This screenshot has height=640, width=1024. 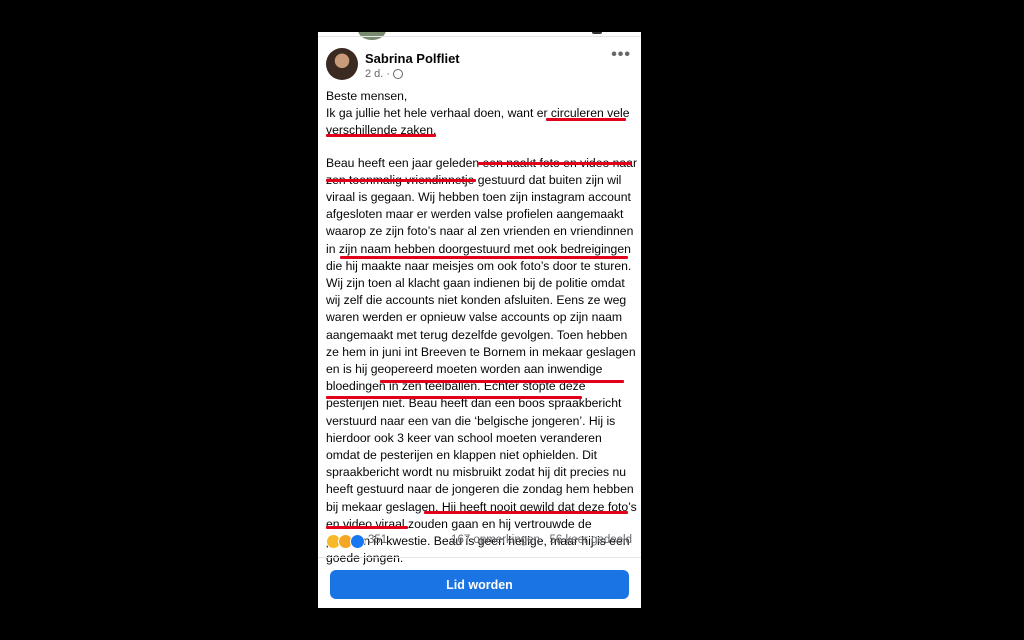 I want to click on post-greeting: Beste mensen,, so click(x=367, y=96).